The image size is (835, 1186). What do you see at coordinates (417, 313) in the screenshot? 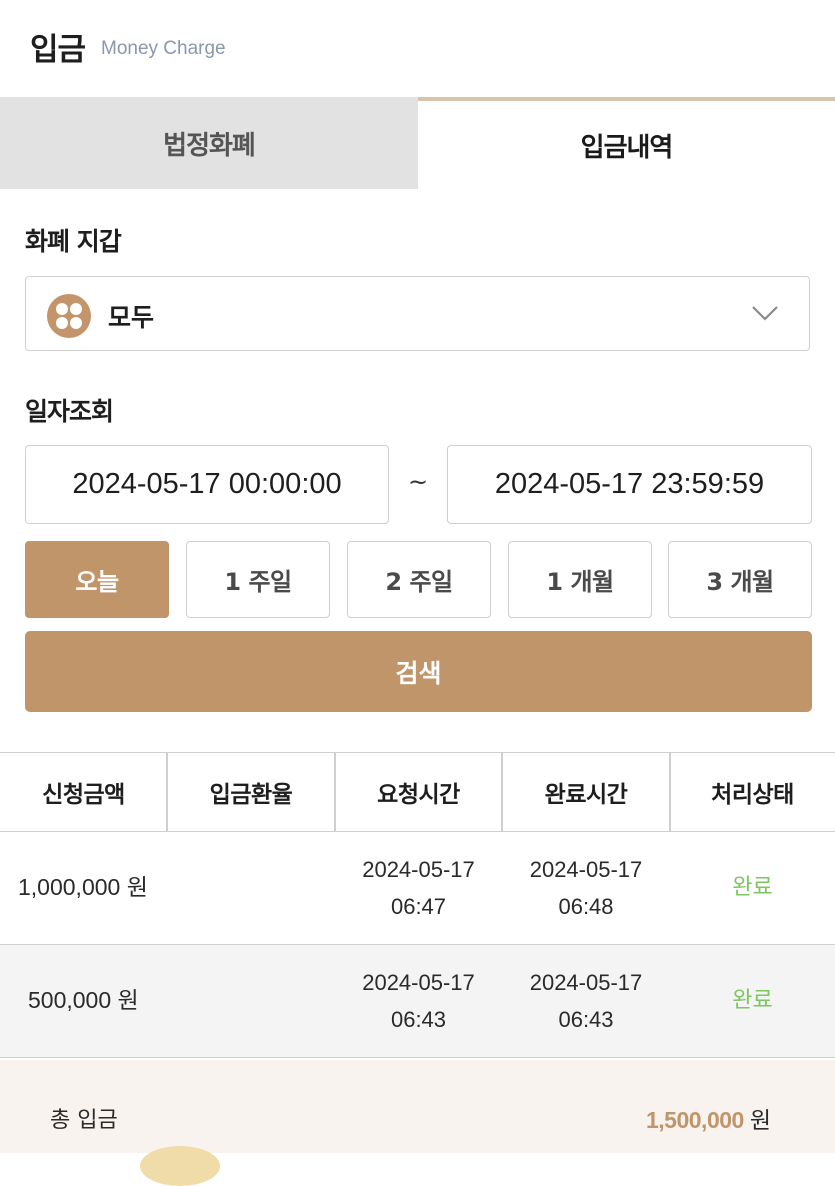
I see `wallet-select: 모두` at bounding box center [417, 313].